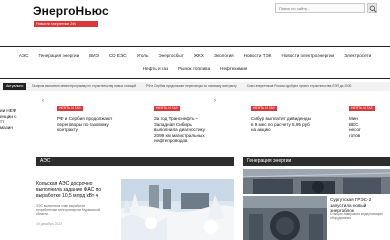 This screenshot has height=240, width=390. What do you see at coordinates (316, 181) in the screenshot?
I see `article-image-turbine-hall` at bounding box center [316, 181].